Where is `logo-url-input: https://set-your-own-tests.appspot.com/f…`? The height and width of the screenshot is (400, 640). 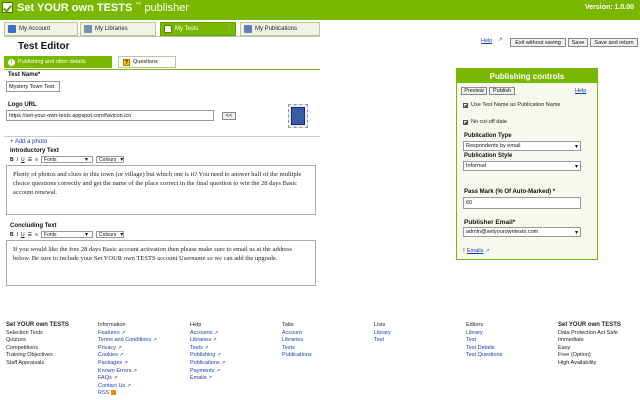 logo-url-input: https://set-your-own-tests.appspot.com/f… is located at coordinates (110, 115).